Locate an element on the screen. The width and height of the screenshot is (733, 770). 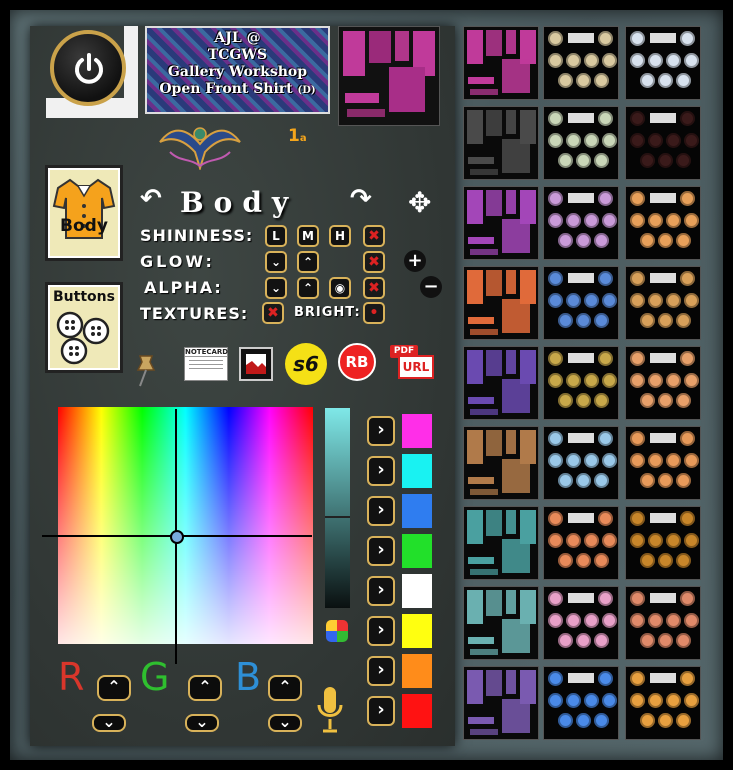
chevron-up-icon: ⌃ is located at coordinates (308, 288).